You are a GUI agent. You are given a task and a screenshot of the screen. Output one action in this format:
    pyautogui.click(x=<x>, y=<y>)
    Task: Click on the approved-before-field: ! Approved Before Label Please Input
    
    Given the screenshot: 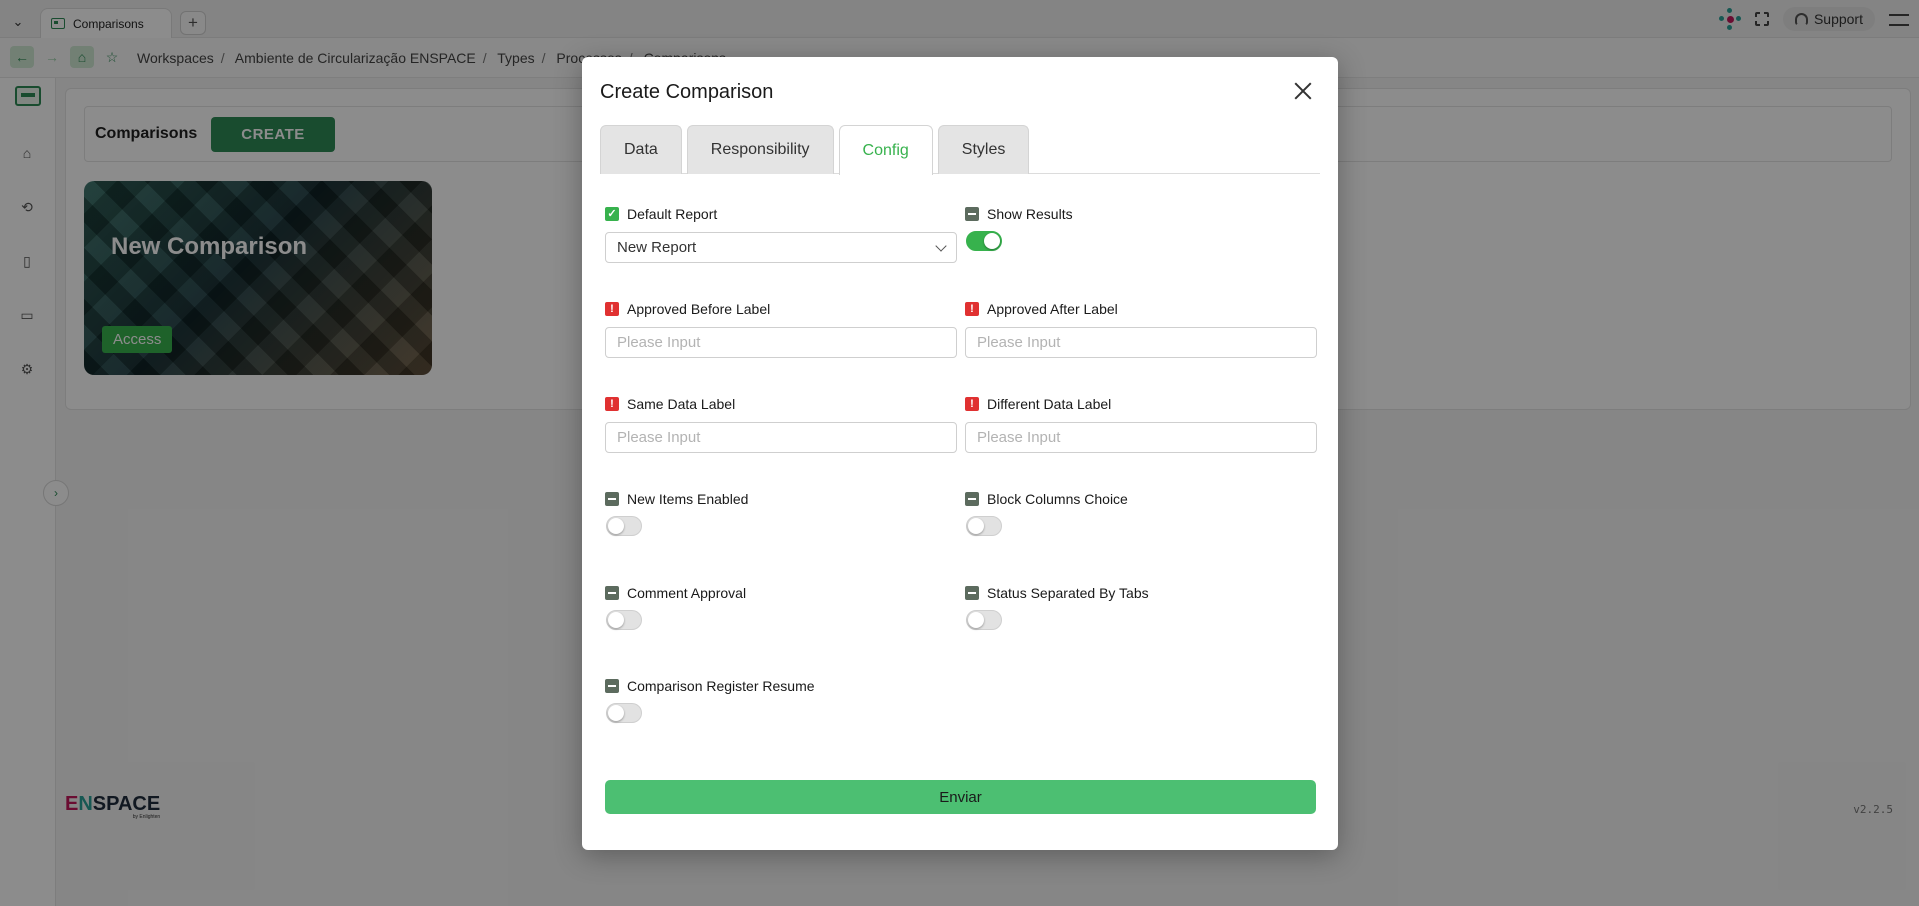 What is the action you would take?
    pyautogui.click(x=781, y=329)
    